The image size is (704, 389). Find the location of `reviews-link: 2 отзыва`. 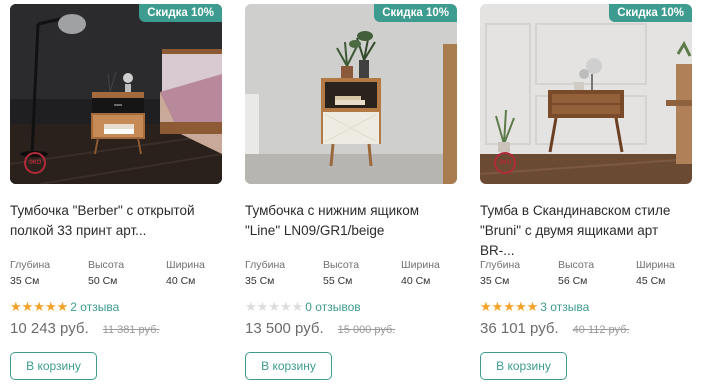

reviews-link: 2 отзыва is located at coordinates (94, 307).